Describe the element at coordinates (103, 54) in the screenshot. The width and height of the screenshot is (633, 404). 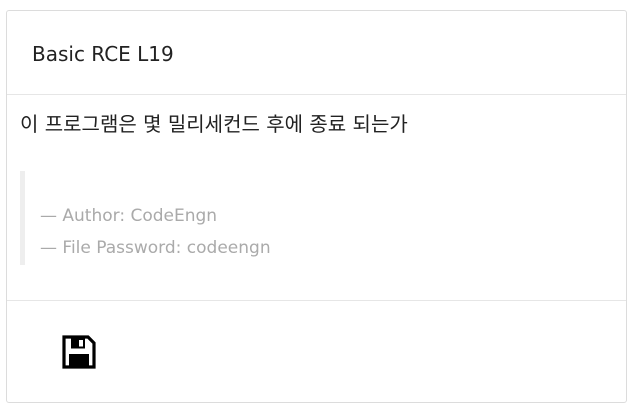
I see `challenge-title: Basic RCE L19` at that location.